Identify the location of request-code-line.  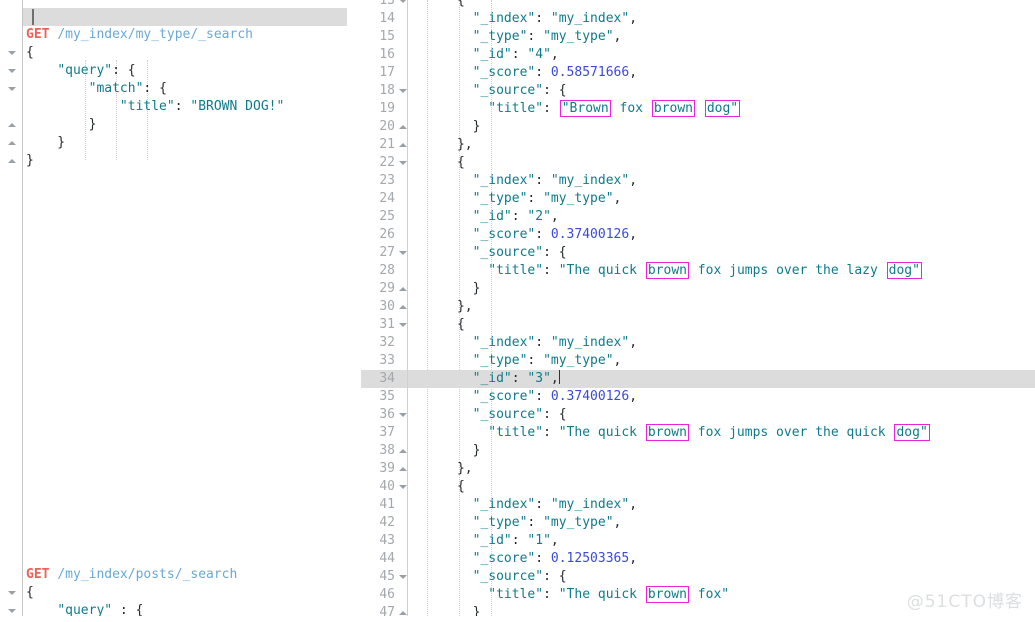
(185, 17).